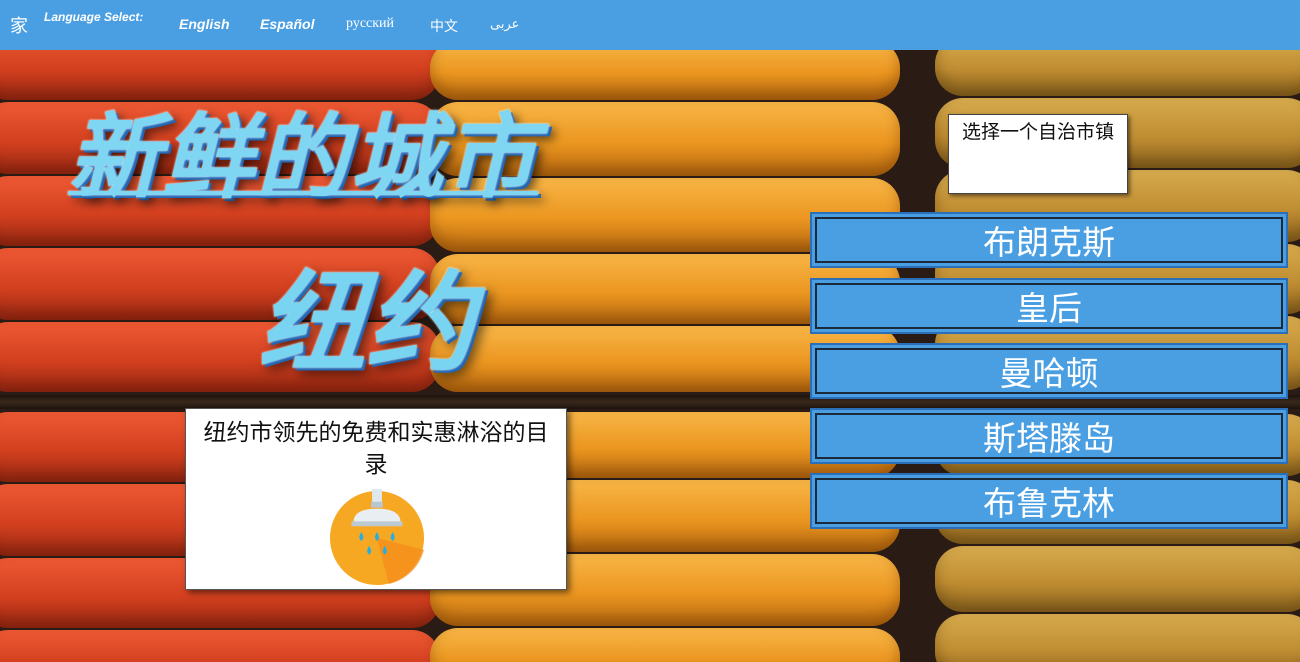 Image resolution: width=1300 pixels, height=662 pixels. I want to click on language-link-chinese: 中文, so click(444, 26).